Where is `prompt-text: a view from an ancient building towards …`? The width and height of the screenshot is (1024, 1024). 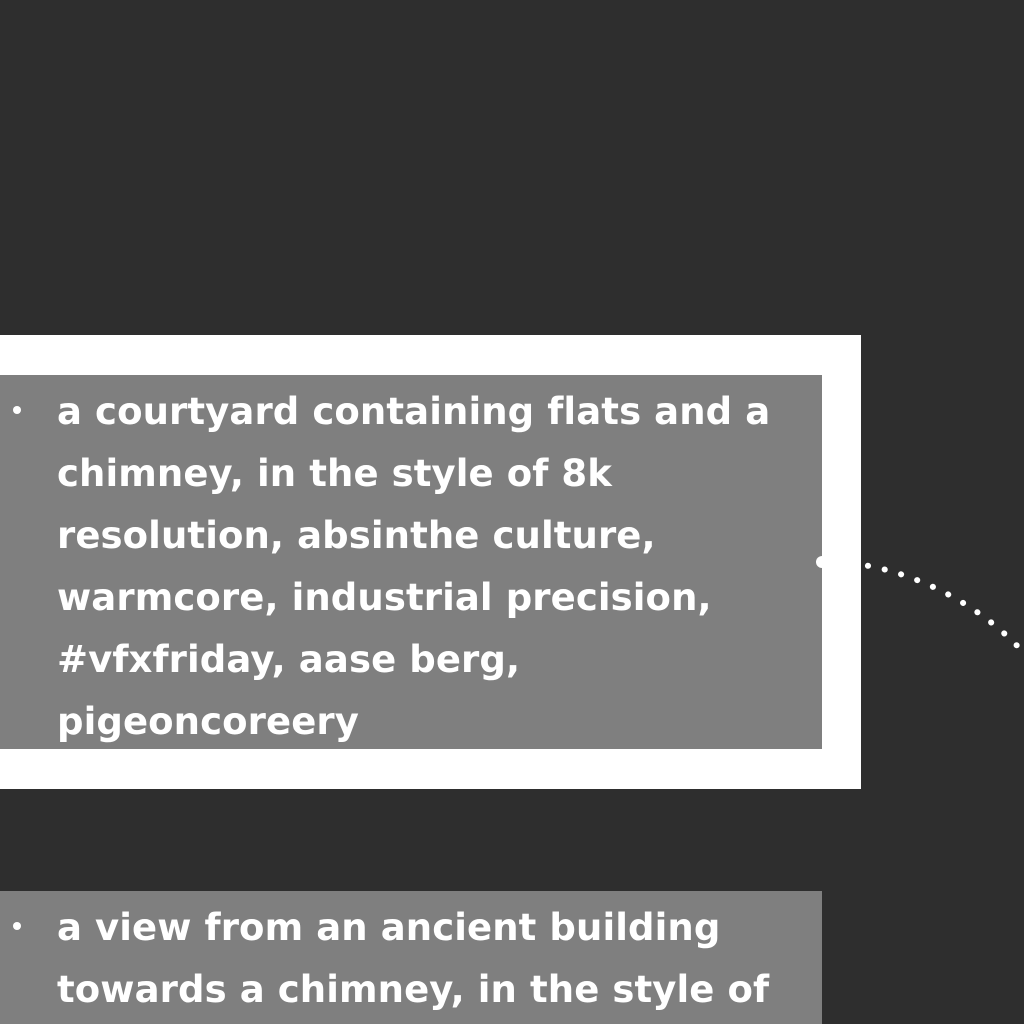 prompt-text: a view from an ancient building towards … is located at coordinates (413, 958).